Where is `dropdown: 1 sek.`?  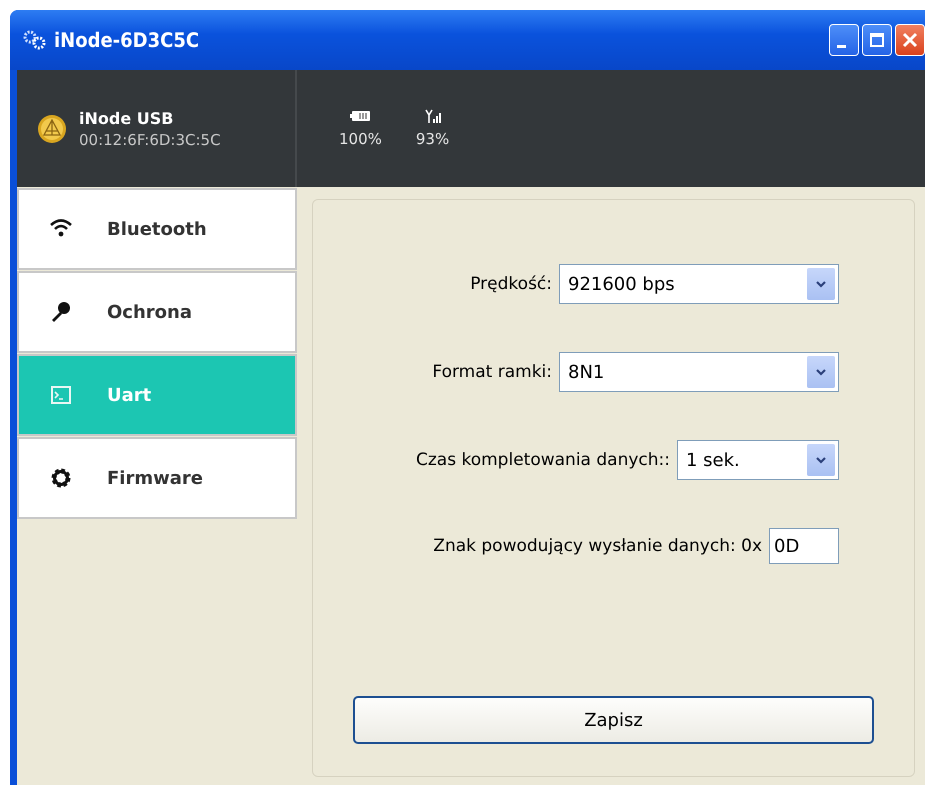 dropdown: 1 sek. is located at coordinates (758, 460).